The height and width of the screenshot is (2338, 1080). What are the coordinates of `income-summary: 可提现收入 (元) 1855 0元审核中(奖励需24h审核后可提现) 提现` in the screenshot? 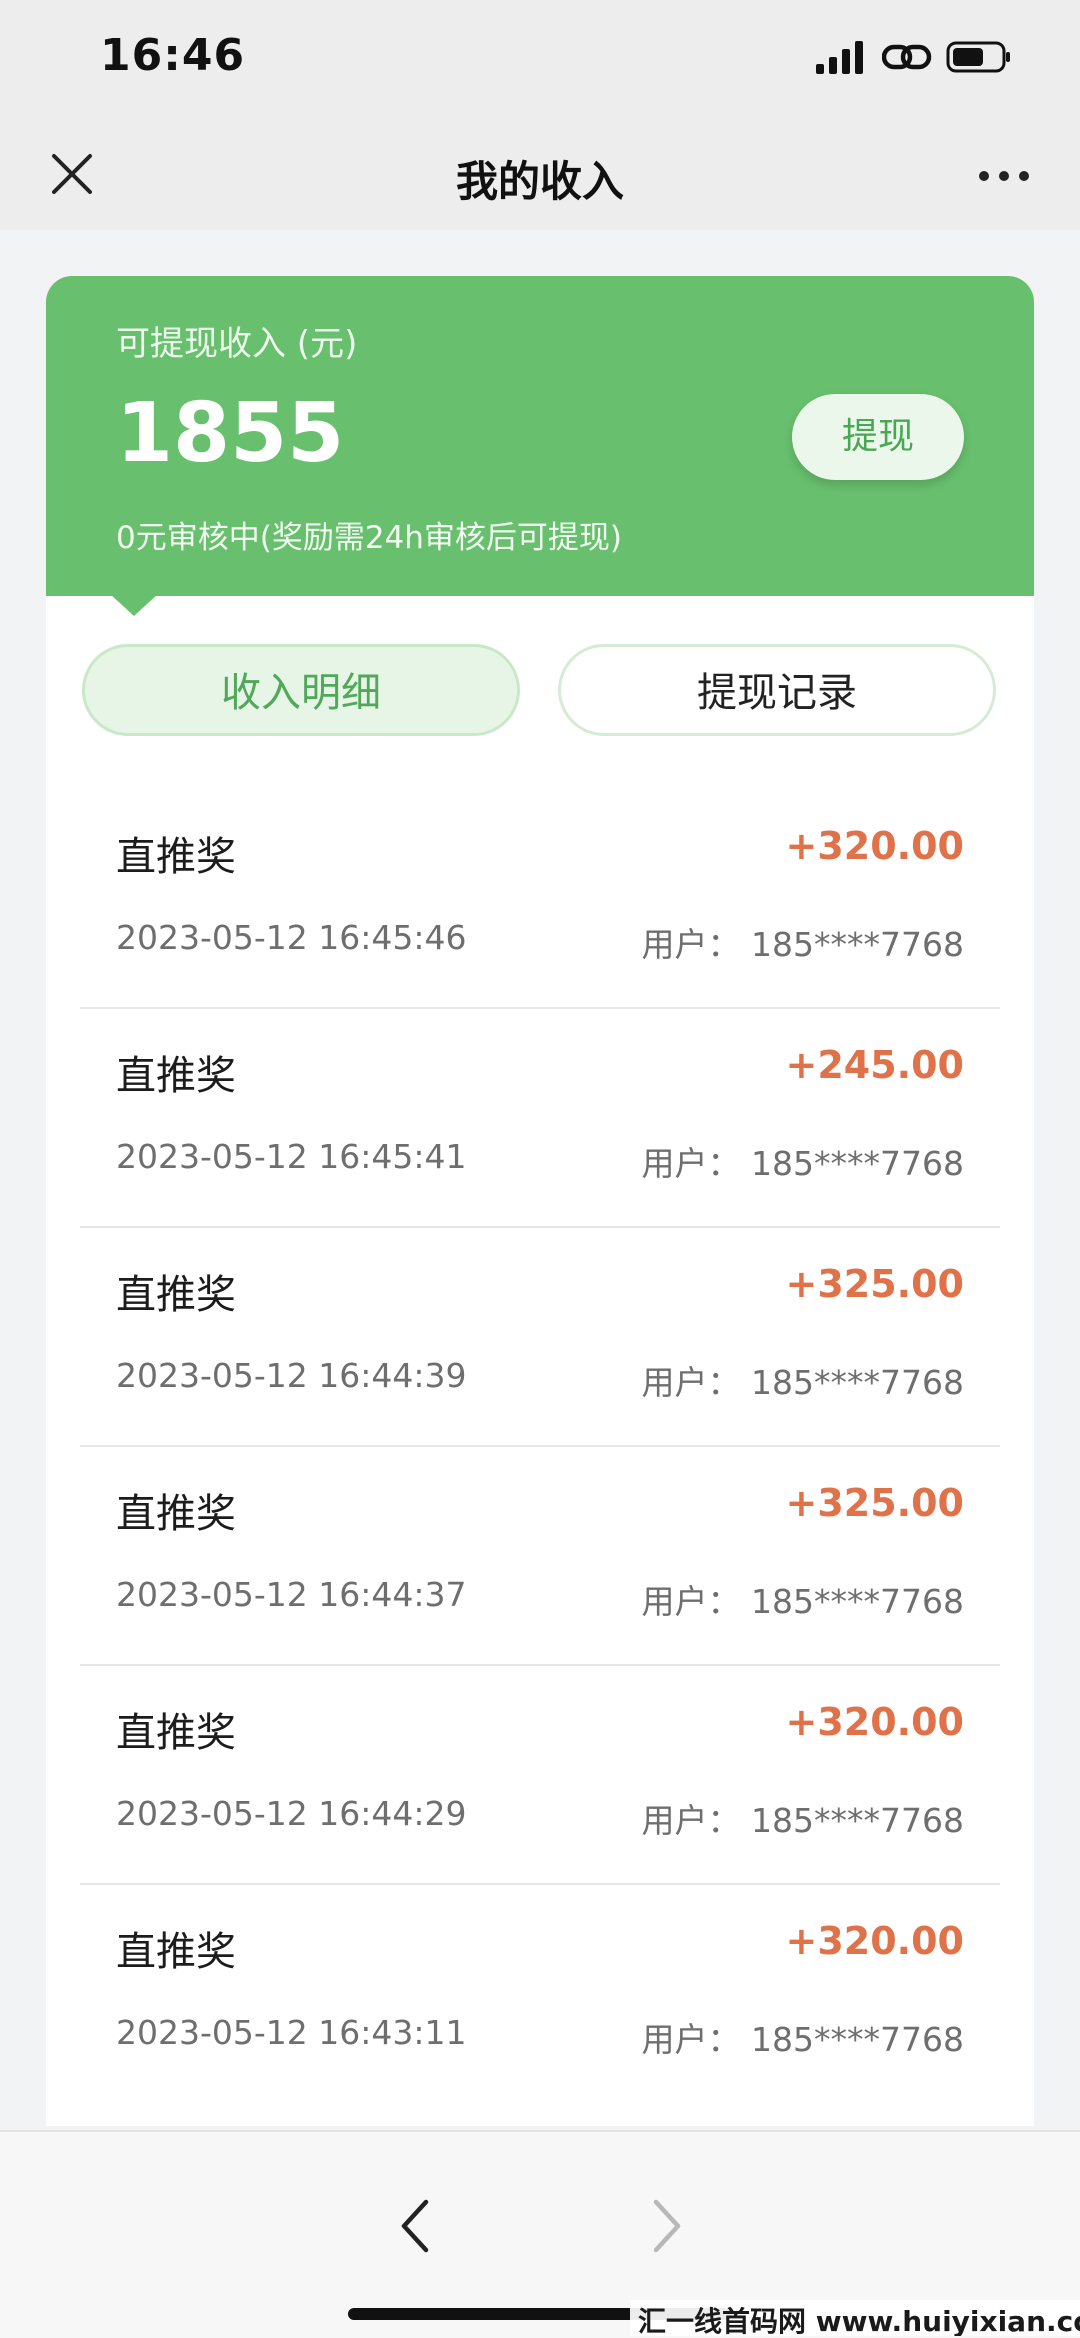 It's located at (540, 436).